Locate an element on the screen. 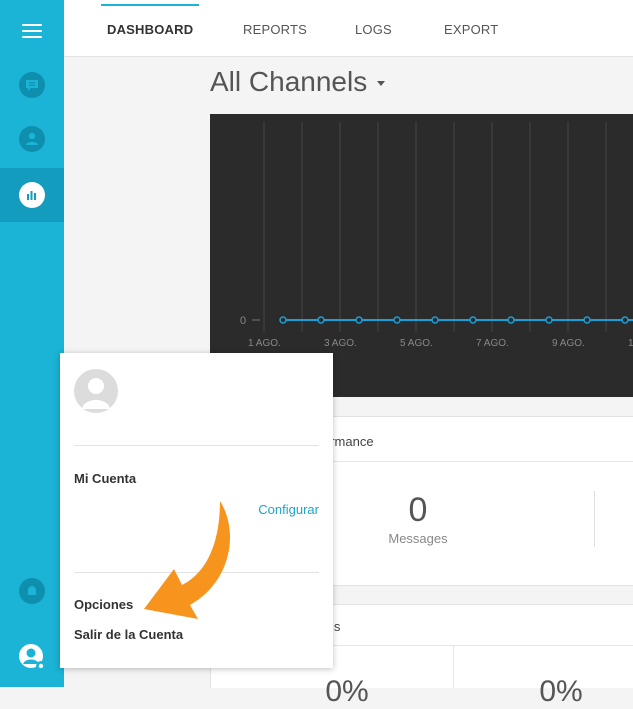 Image resolution: width=633 pixels, height=709 pixels. user-placeholder-icon is located at coordinates (96, 393).